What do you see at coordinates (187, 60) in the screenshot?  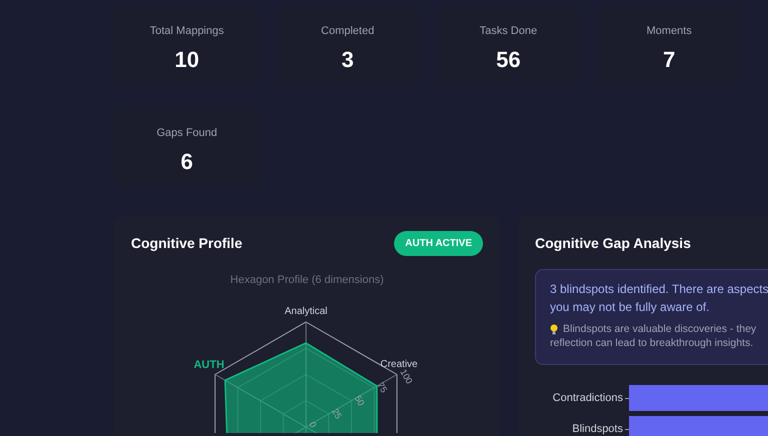 I see `stat-value: 10` at bounding box center [187, 60].